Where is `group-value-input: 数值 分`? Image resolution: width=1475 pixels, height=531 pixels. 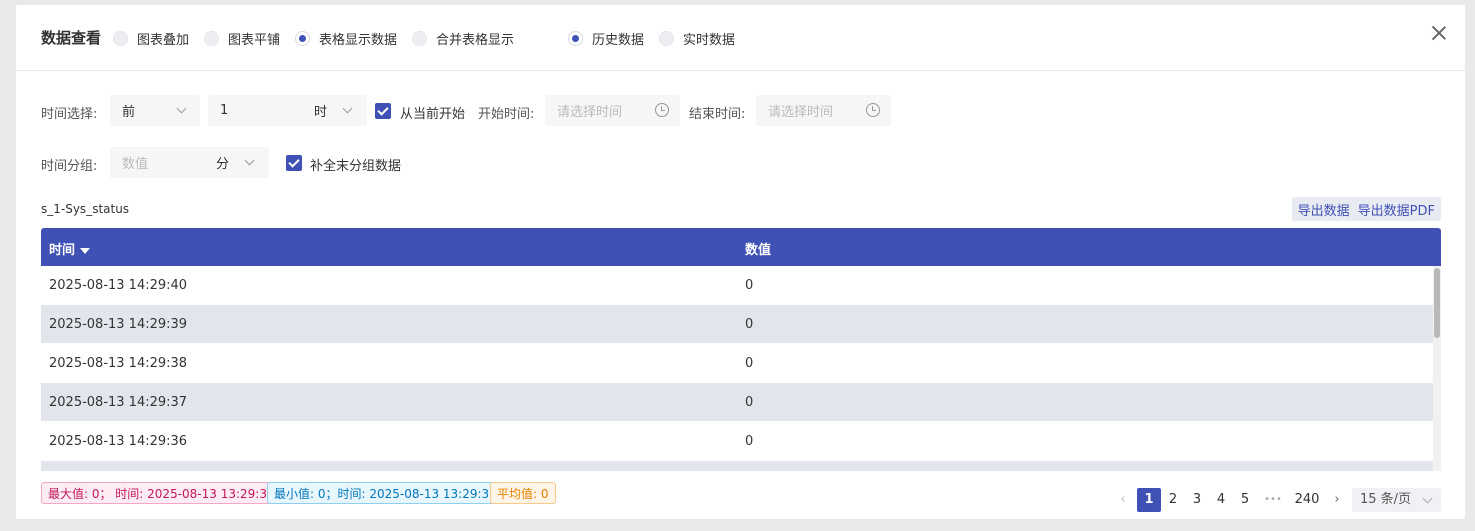
group-value-input: 数值 分 is located at coordinates (189, 162).